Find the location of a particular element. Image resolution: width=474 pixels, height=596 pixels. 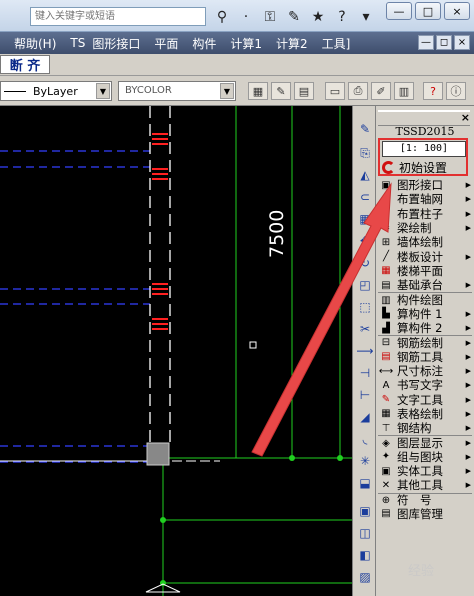

layer-manager-icon: ▦ is located at coordinates (258, 91).